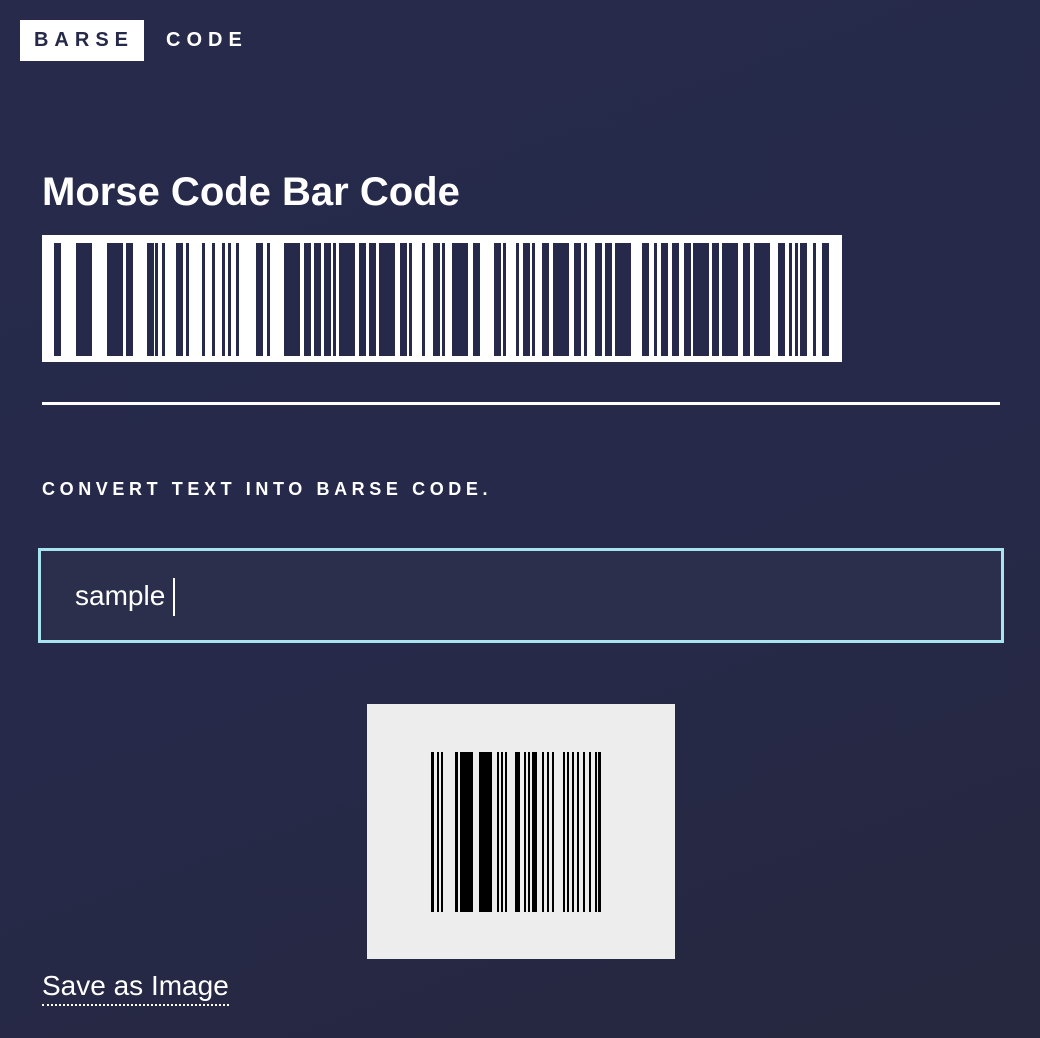 This screenshot has width=1040, height=1038. I want to click on save-as-image-link: Save as Image, so click(135, 987).